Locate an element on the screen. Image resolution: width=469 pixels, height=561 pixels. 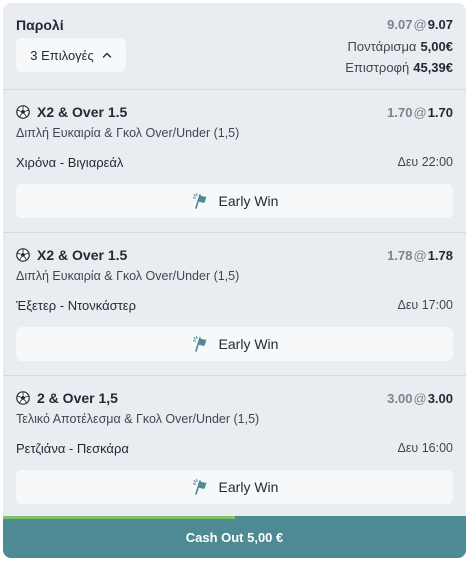
selection-header: 2 & Over 1,5 is located at coordinates (67, 398).